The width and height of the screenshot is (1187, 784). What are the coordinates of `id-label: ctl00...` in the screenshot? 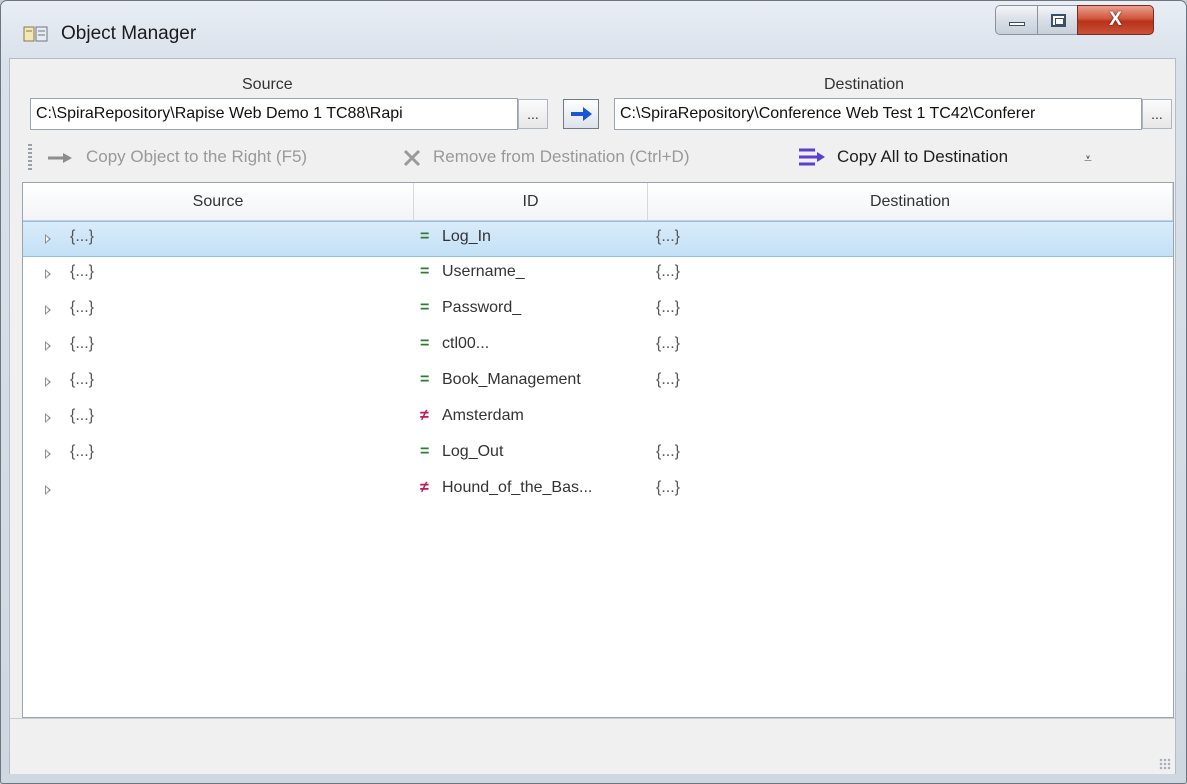 It's located at (466, 343).